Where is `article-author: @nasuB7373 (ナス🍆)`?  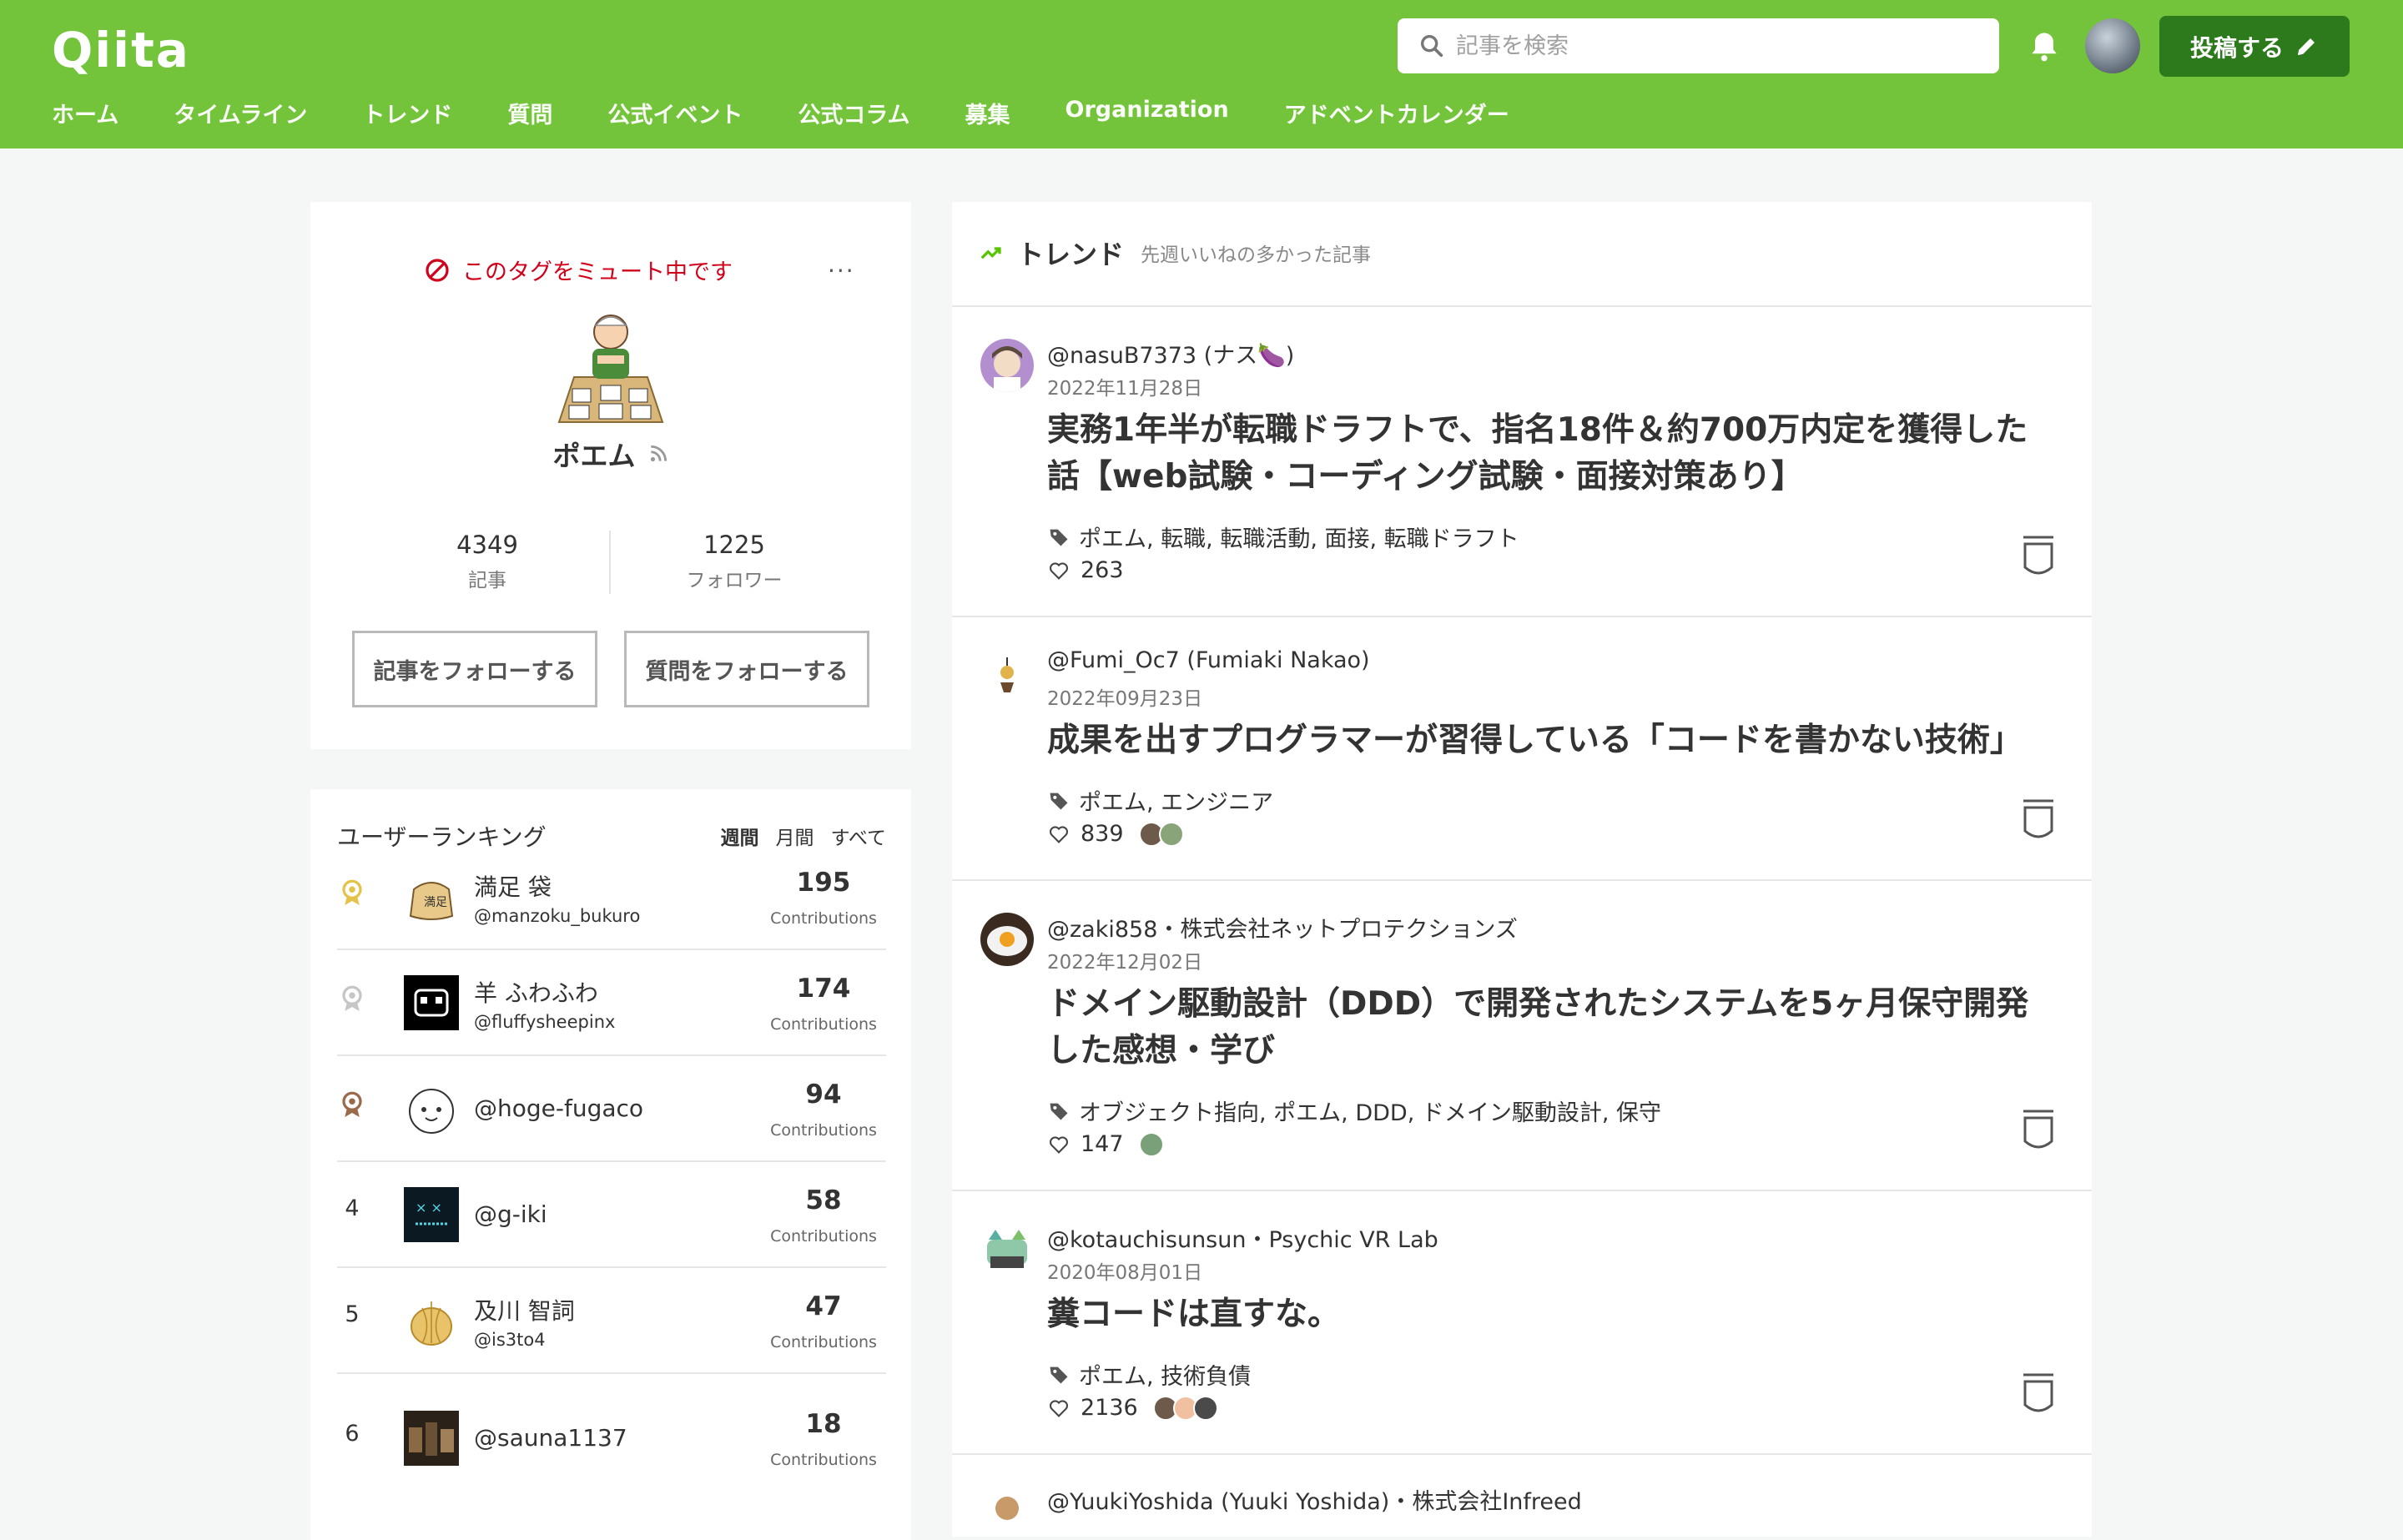 article-author: @nasuB7373 (ナス🍆) is located at coordinates (1170, 353).